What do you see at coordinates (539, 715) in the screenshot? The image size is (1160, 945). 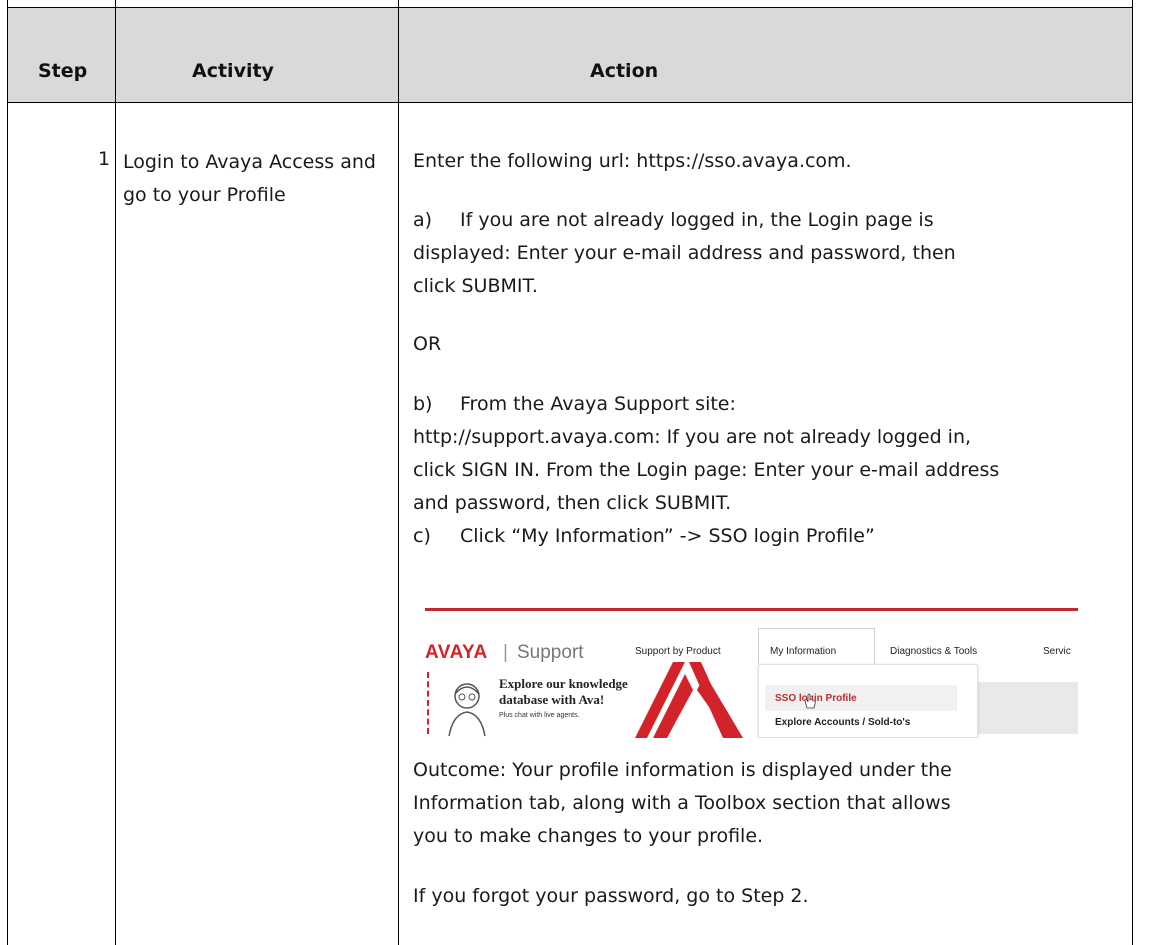 I see `ava-promo-subtitle: Plus chat with live agents.` at bounding box center [539, 715].